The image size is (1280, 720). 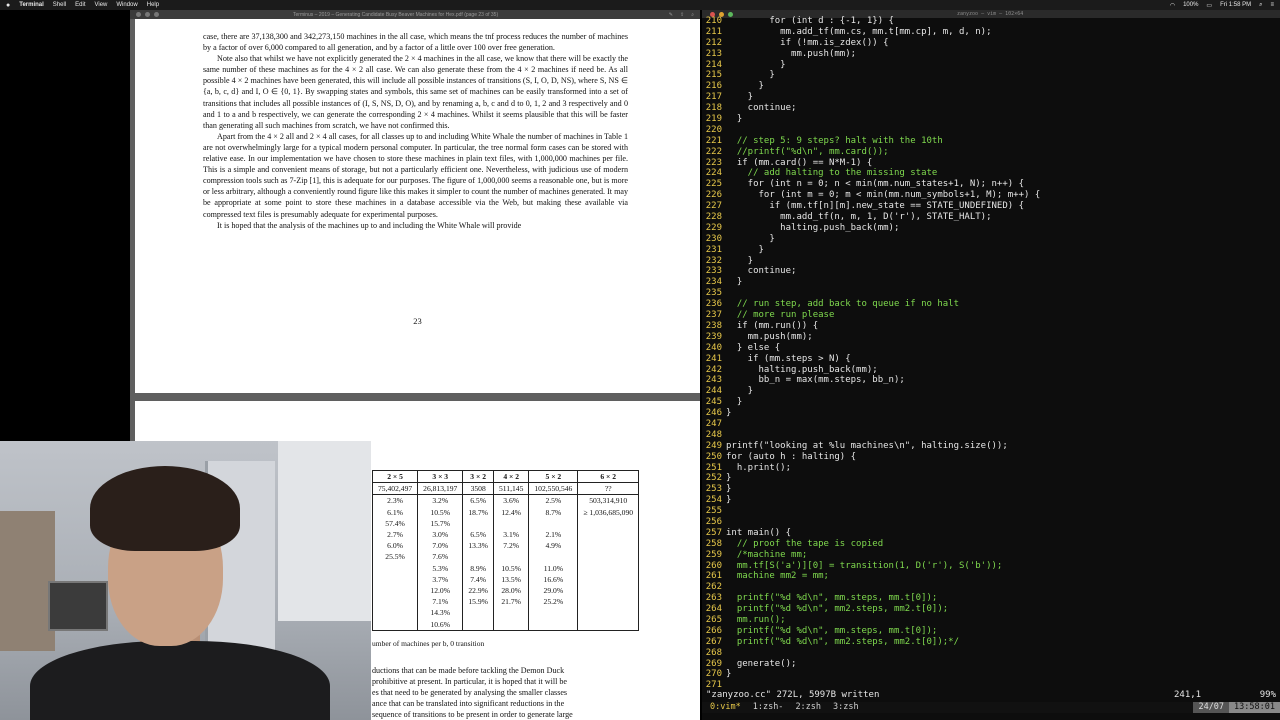 What do you see at coordinates (100, 5) in the screenshot?
I see `menu-item-view: View` at bounding box center [100, 5].